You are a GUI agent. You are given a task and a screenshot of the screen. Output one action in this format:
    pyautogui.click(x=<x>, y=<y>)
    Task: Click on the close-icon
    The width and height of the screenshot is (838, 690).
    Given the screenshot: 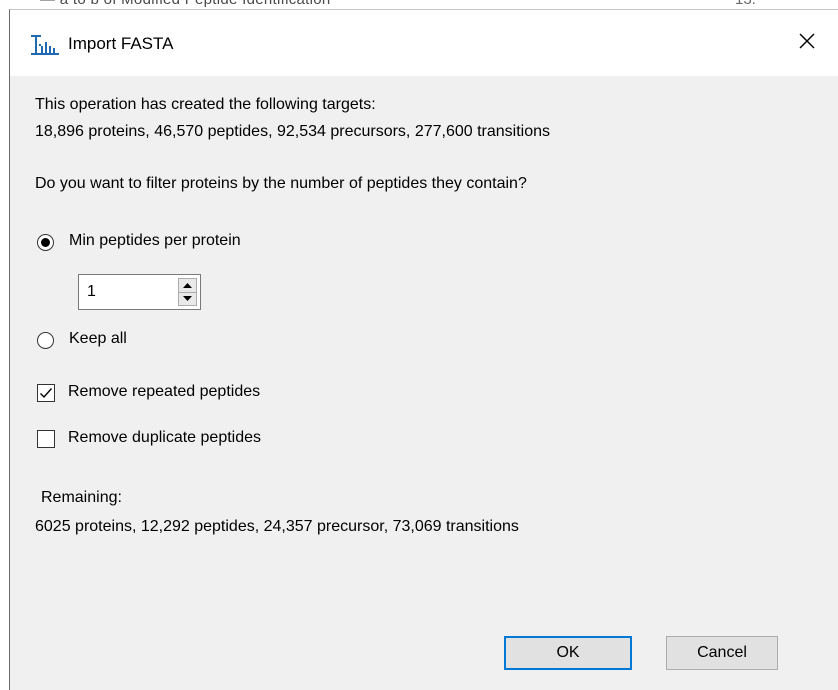 What is the action you would take?
    pyautogui.click(x=807, y=43)
    